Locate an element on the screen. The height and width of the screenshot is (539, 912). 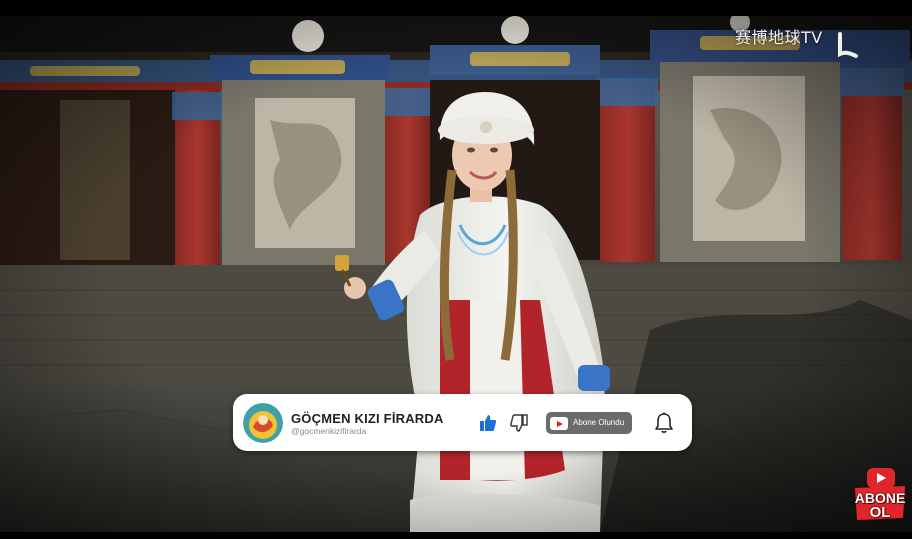
dislike-button is located at coordinates (519, 423).